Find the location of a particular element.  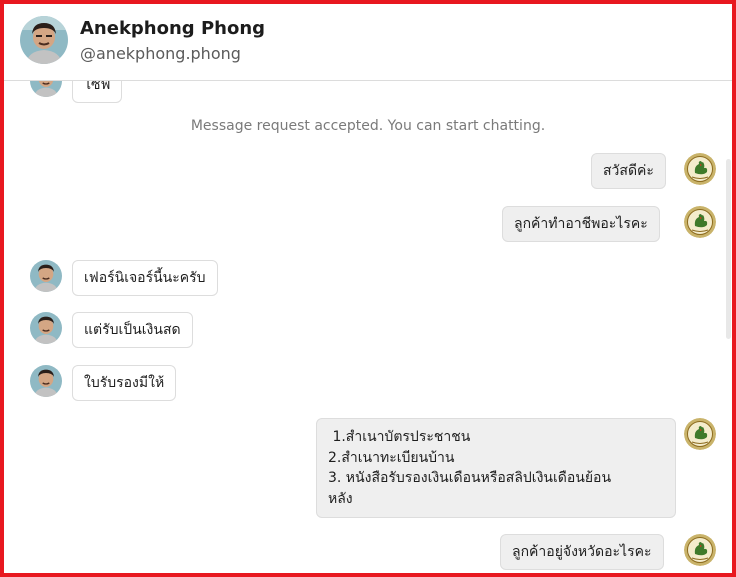

message-line: 2.สำเนาทะเบียนบ้าน is located at coordinates (391, 457).